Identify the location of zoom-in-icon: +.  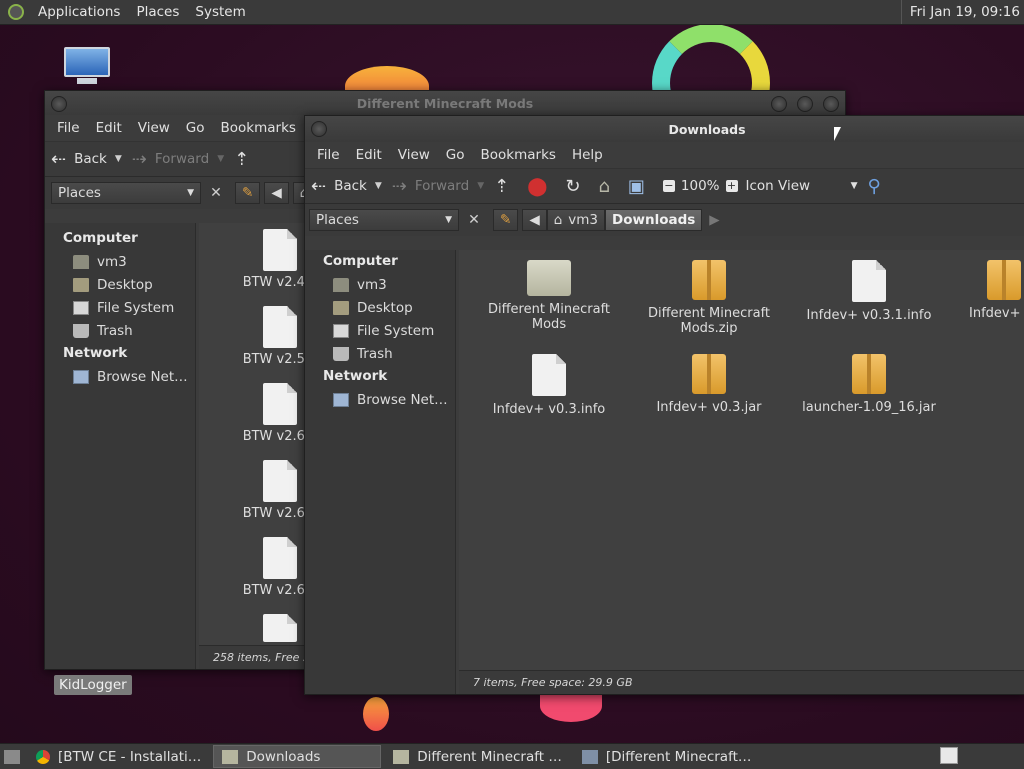
(731, 185).